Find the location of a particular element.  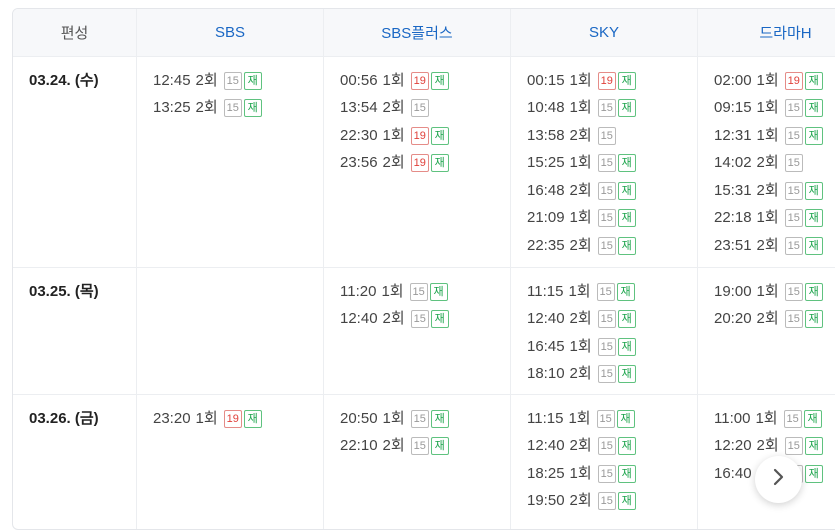

broadcast-slot: 23:56 2회 19 재 is located at coordinates (425, 164).